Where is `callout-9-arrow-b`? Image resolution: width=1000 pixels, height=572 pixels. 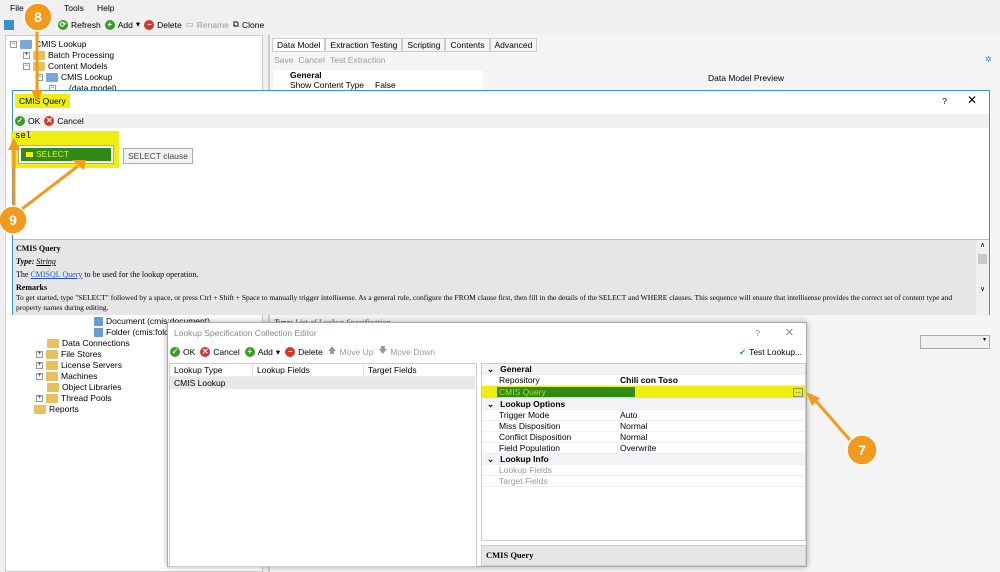
callout-9-arrow-b is located at coordinates (48, 189).